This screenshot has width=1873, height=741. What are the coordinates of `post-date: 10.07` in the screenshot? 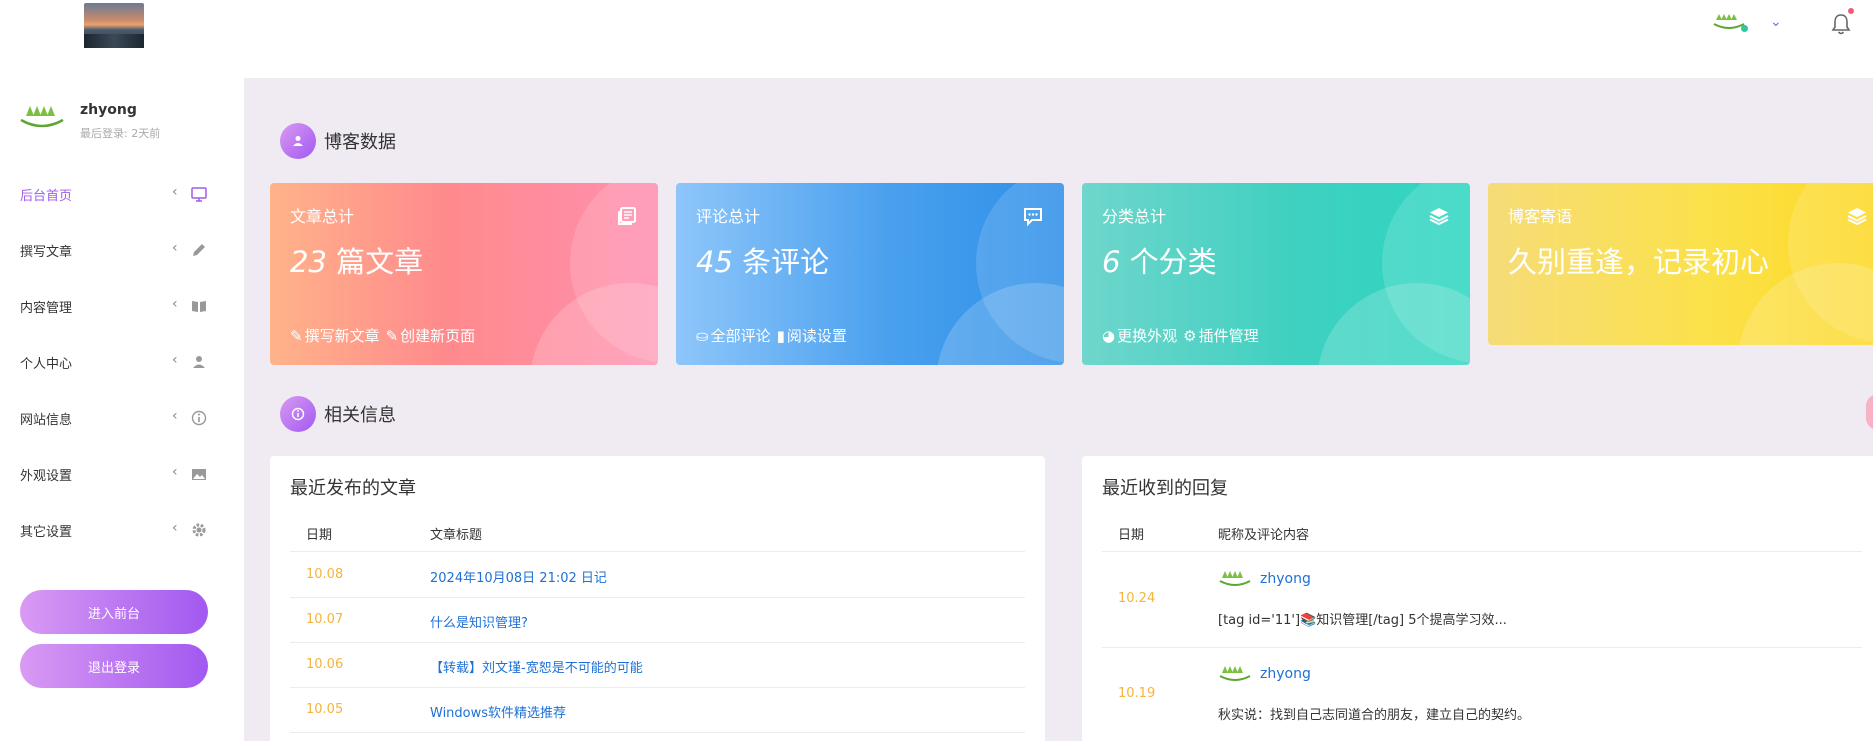 It's located at (325, 619).